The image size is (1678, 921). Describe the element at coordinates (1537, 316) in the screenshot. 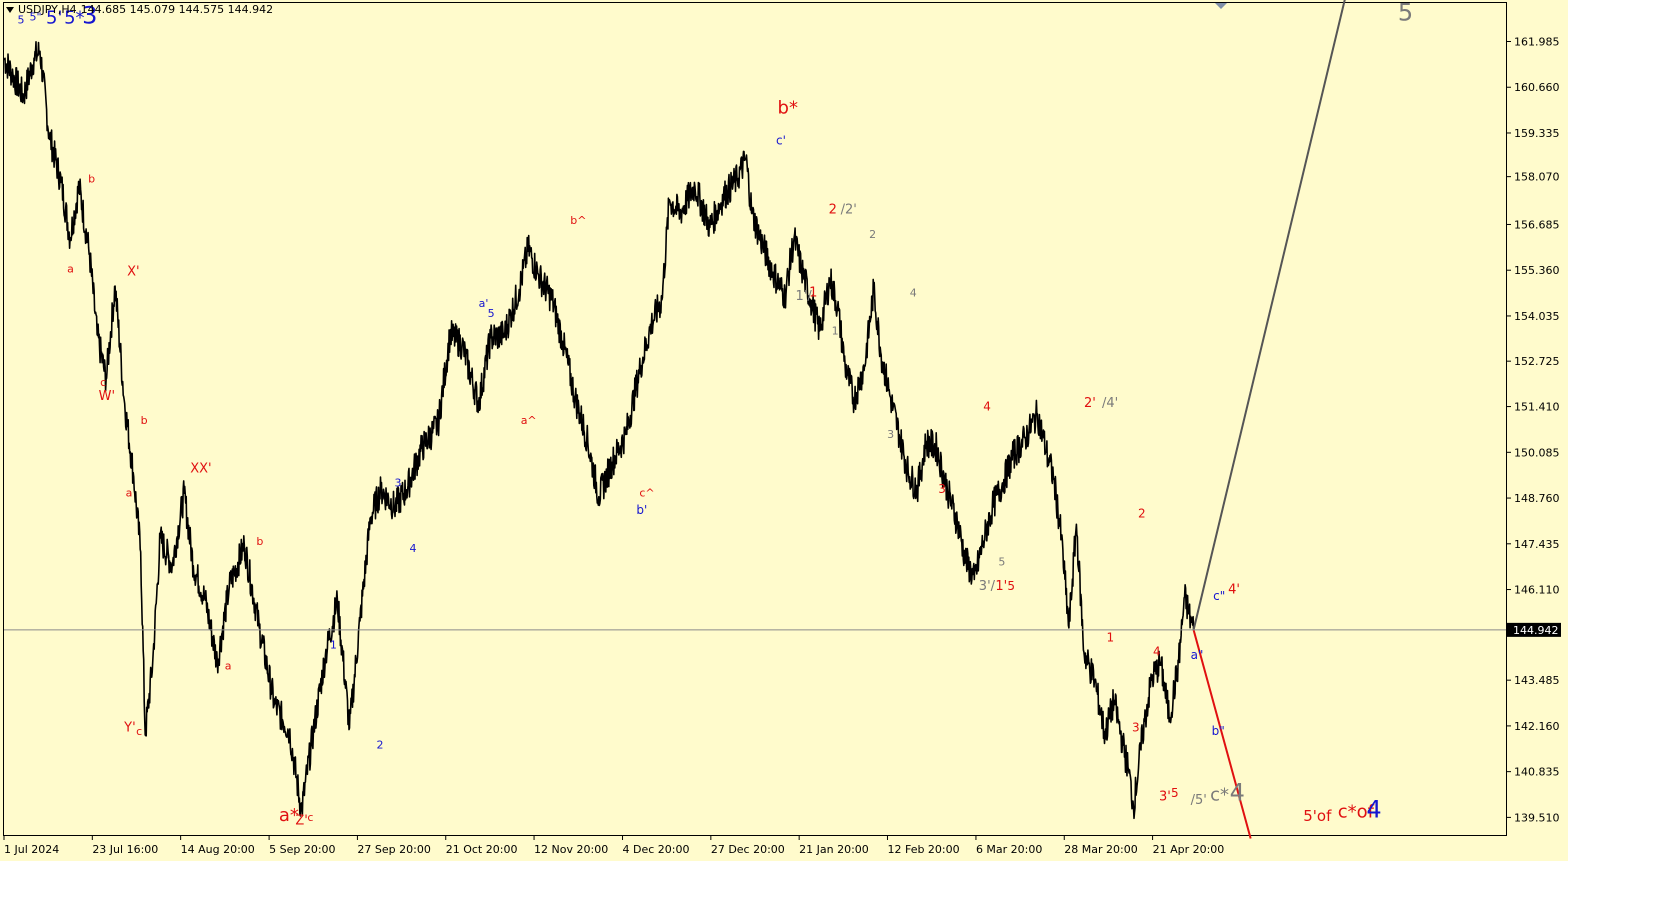

I see `y-tick-label: 154.035` at that location.